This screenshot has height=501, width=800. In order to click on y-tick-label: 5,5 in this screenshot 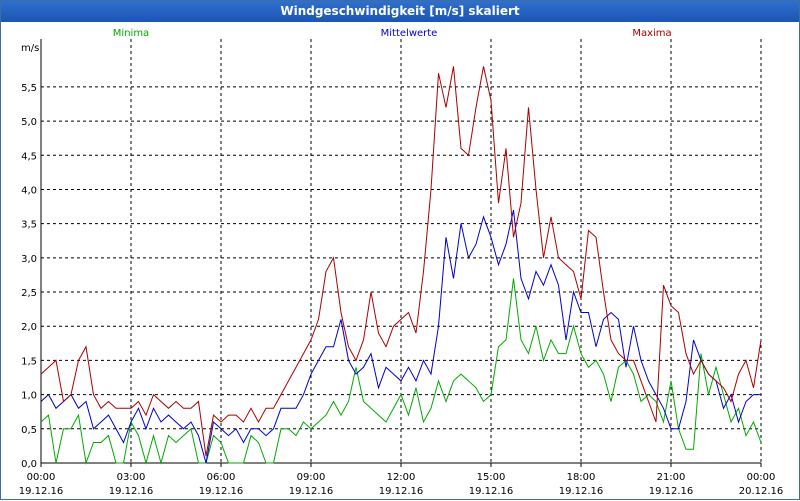, I will do `click(29, 88)`.